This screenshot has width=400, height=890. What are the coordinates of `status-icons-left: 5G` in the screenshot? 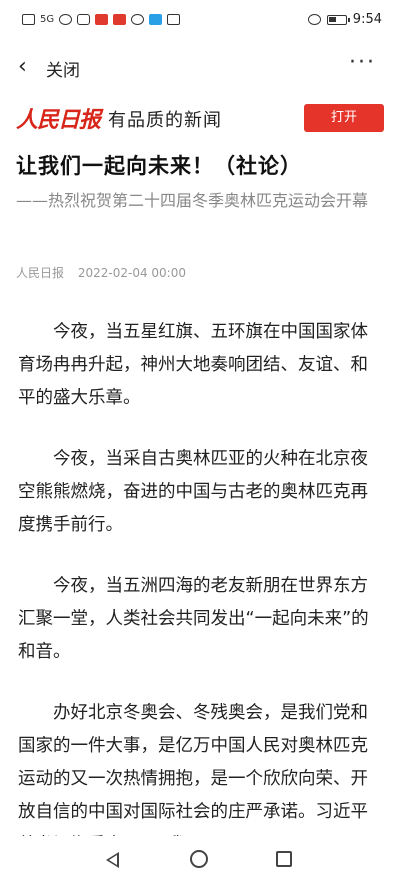 It's located at (101, 19).